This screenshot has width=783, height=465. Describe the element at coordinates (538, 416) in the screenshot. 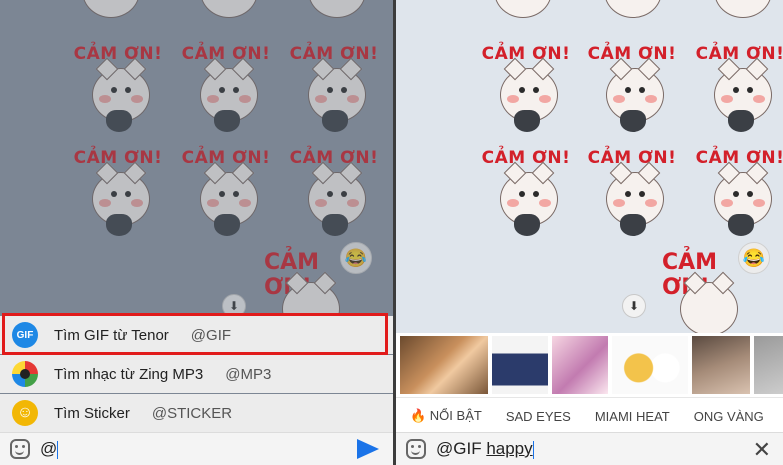

I see `category-sad-eyes: SAD EYES` at that location.